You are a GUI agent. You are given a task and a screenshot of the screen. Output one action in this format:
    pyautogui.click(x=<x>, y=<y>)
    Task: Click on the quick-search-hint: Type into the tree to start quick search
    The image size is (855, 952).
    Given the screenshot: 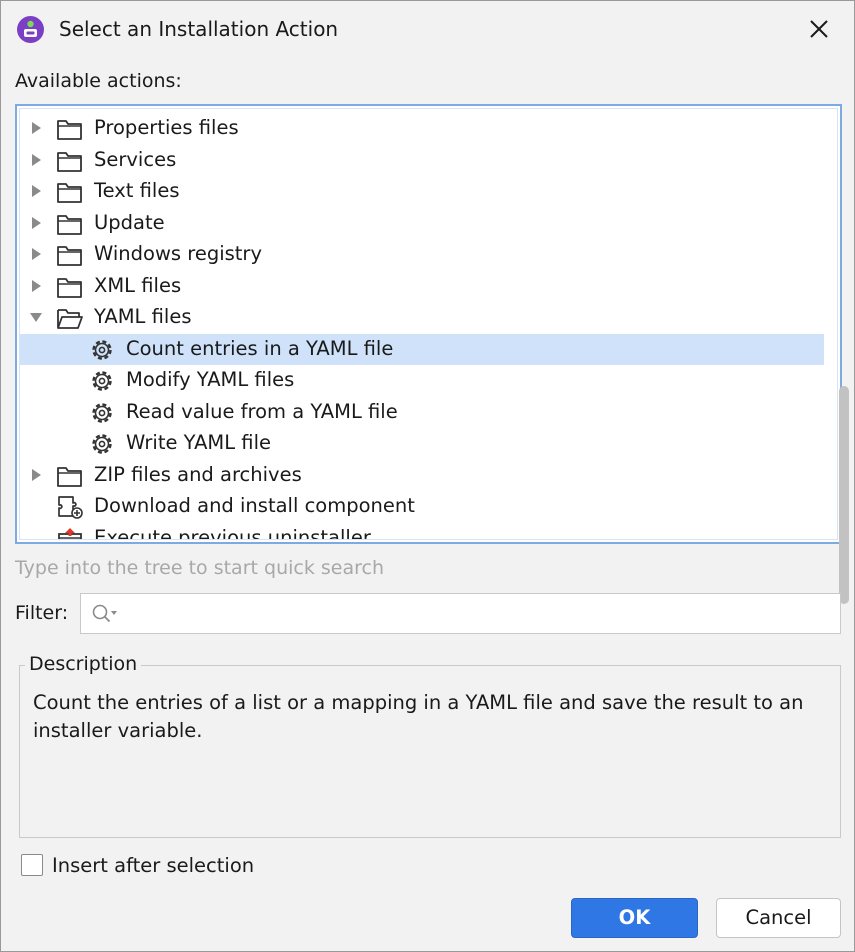 What is the action you would take?
    pyautogui.click(x=199, y=568)
    